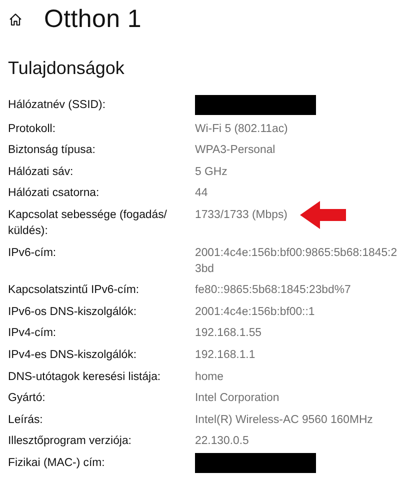 This screenshot has height=480, width=407. Describe the element at coordinates (32, 129) in the screenshot. I see `property-label: Protokoll:` at that location.